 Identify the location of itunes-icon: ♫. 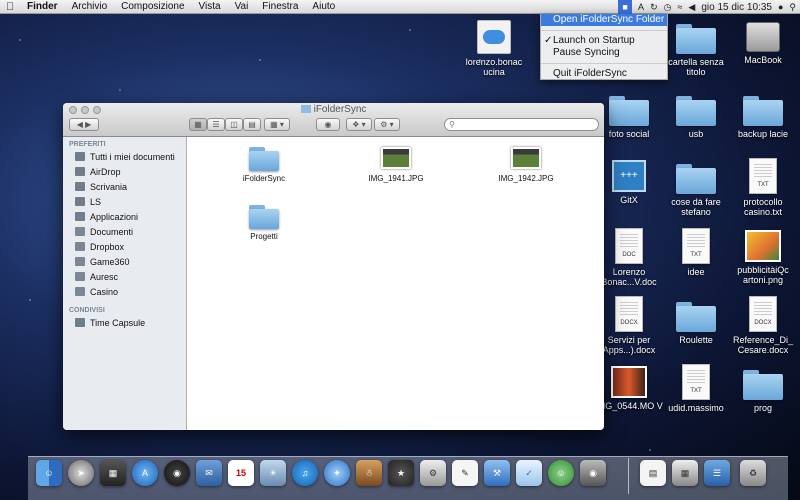
(305, 473).